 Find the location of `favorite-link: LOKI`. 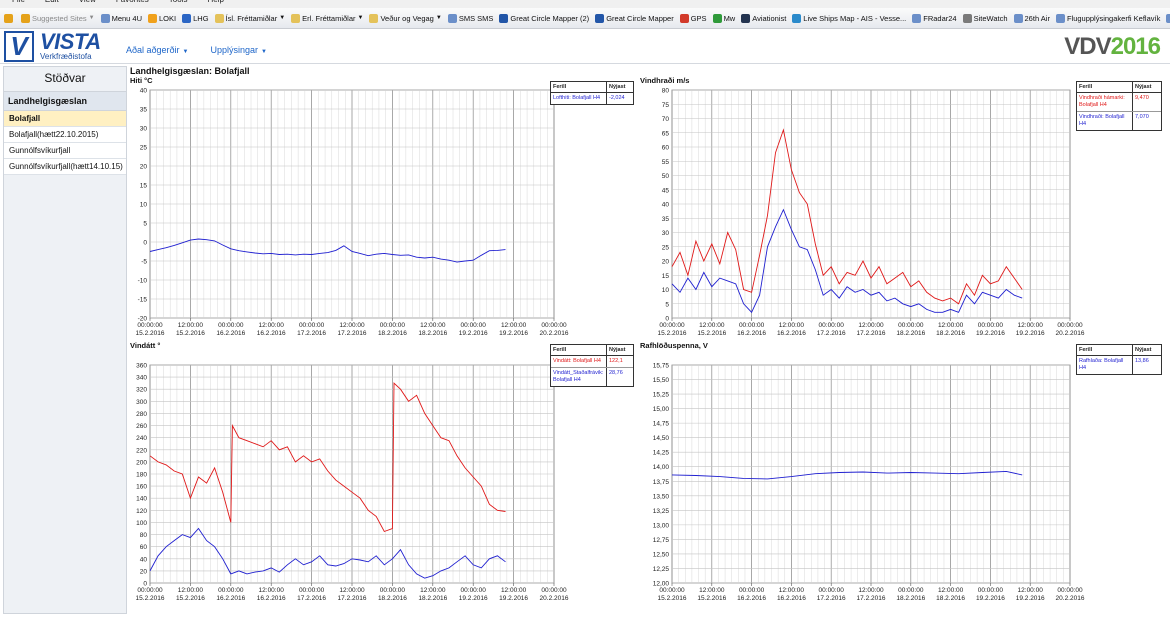

favorite-link: LOKI is located at coordinates (162, 18).